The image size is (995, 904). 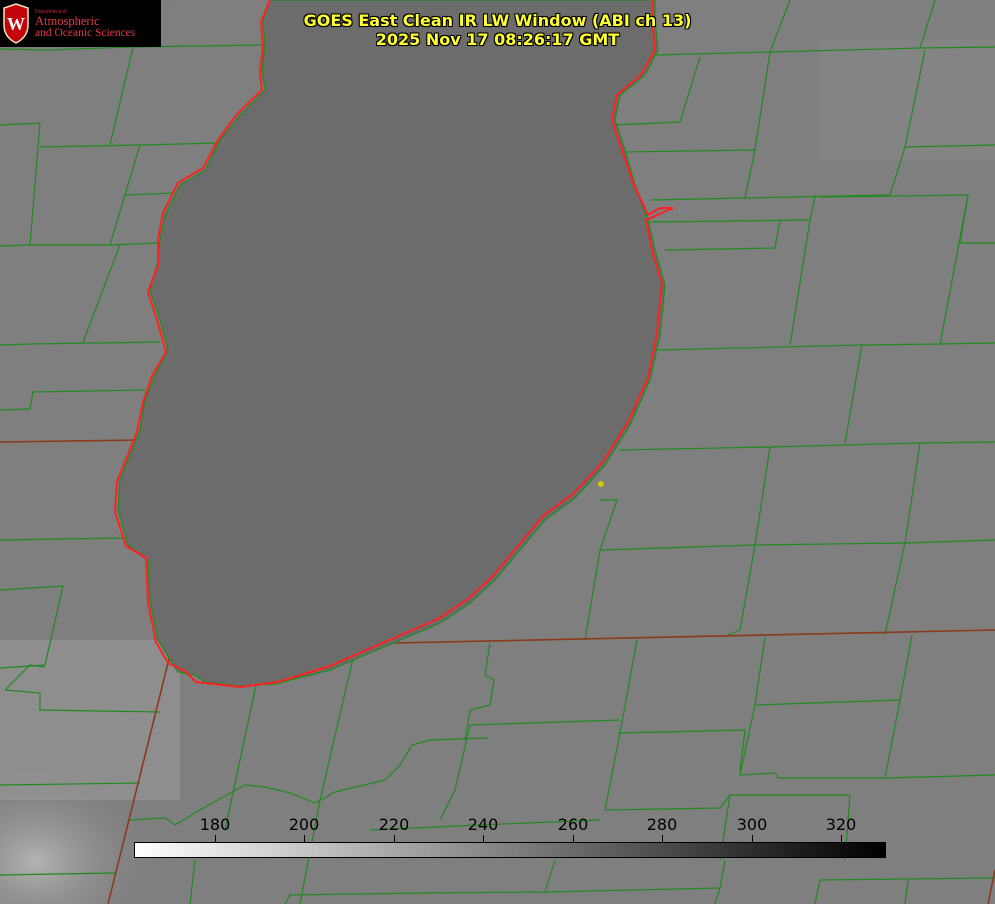 I want to click on location-marker, so click(x=601, y=484).